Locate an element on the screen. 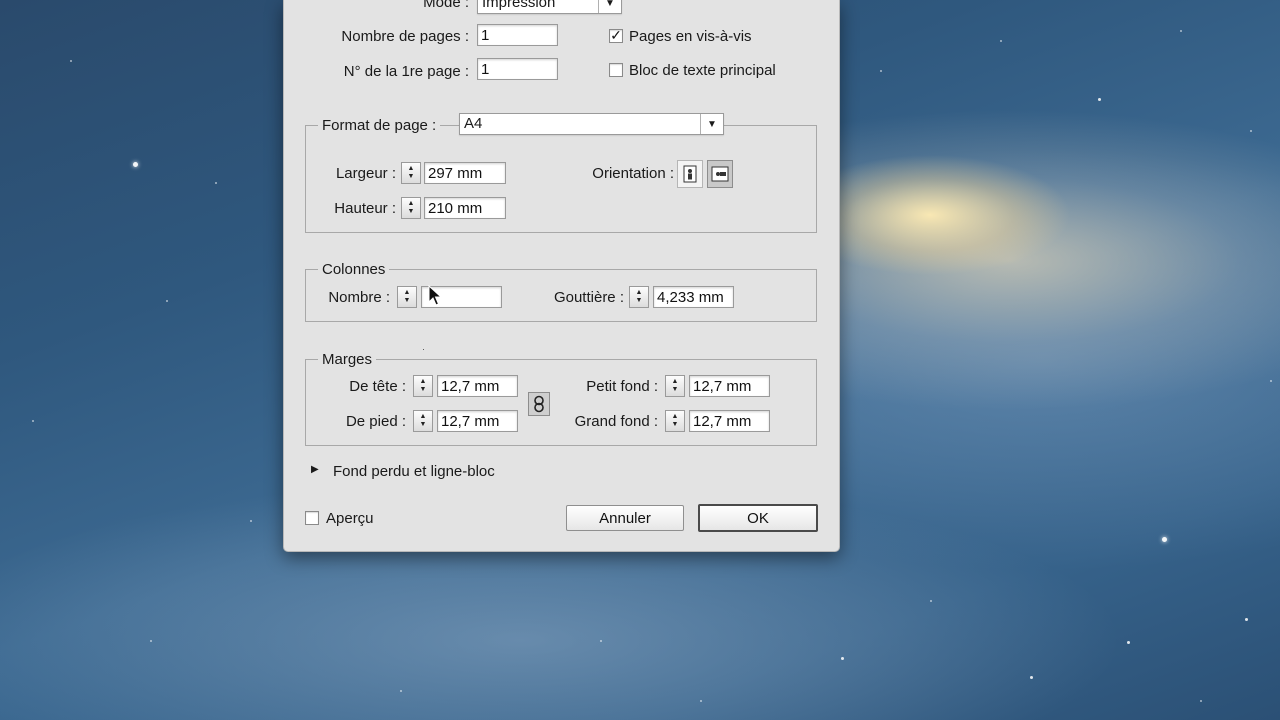 The height and width of the screenshot is (720, 1280). disclosure-triangle-icon: ▶ is located at coordinates (315, 469).